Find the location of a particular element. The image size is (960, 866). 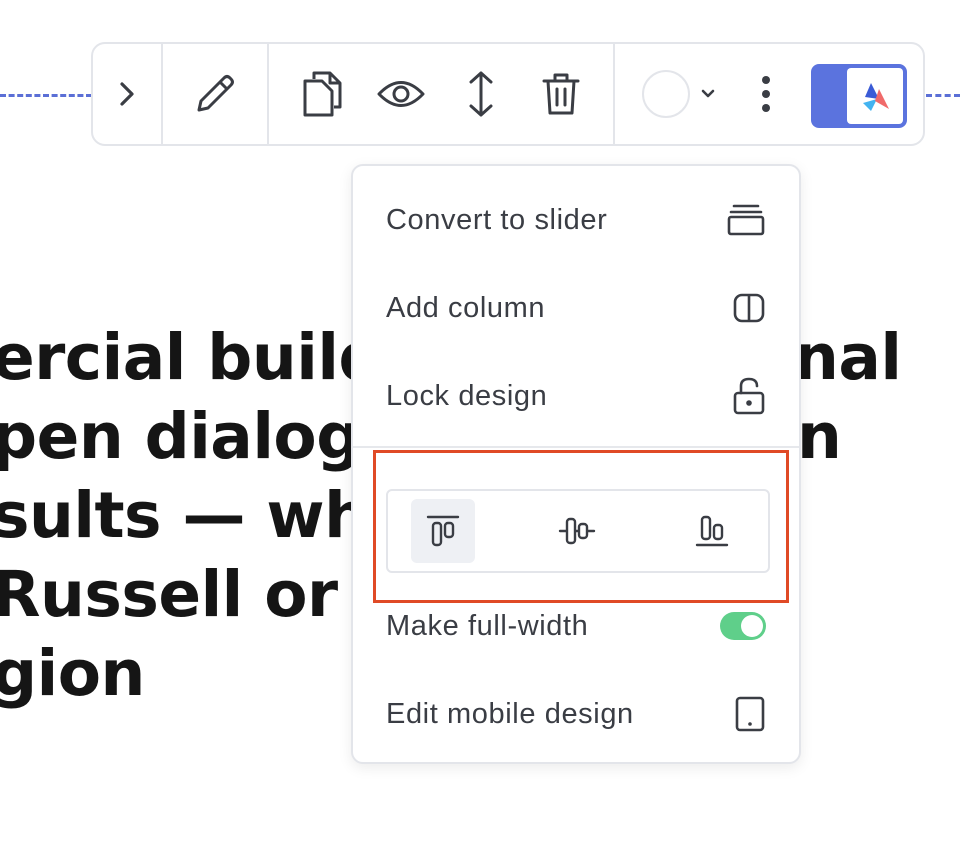

add-column-item: Add column is located at coordinates (576, 308).